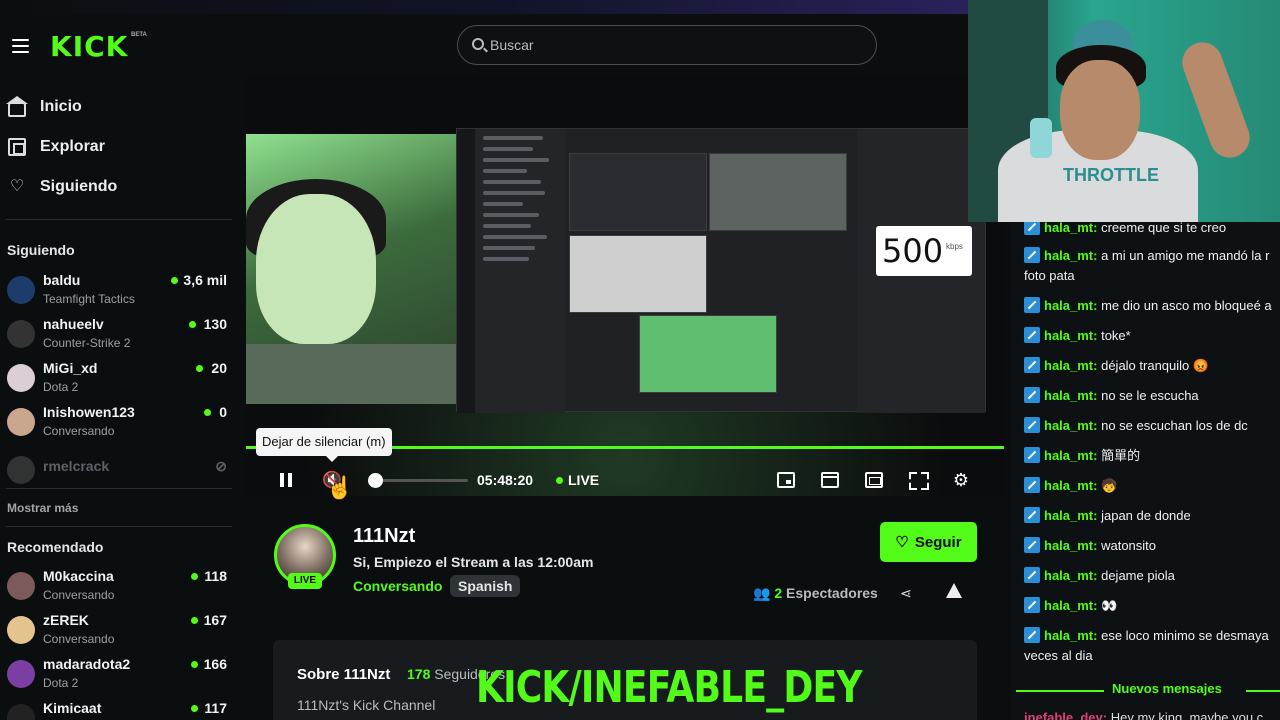  What do you see at coordinates (89, 299) in the screenshot?
I see `channel-category: Teamfight Tactics` at bounding box center [89, 299].